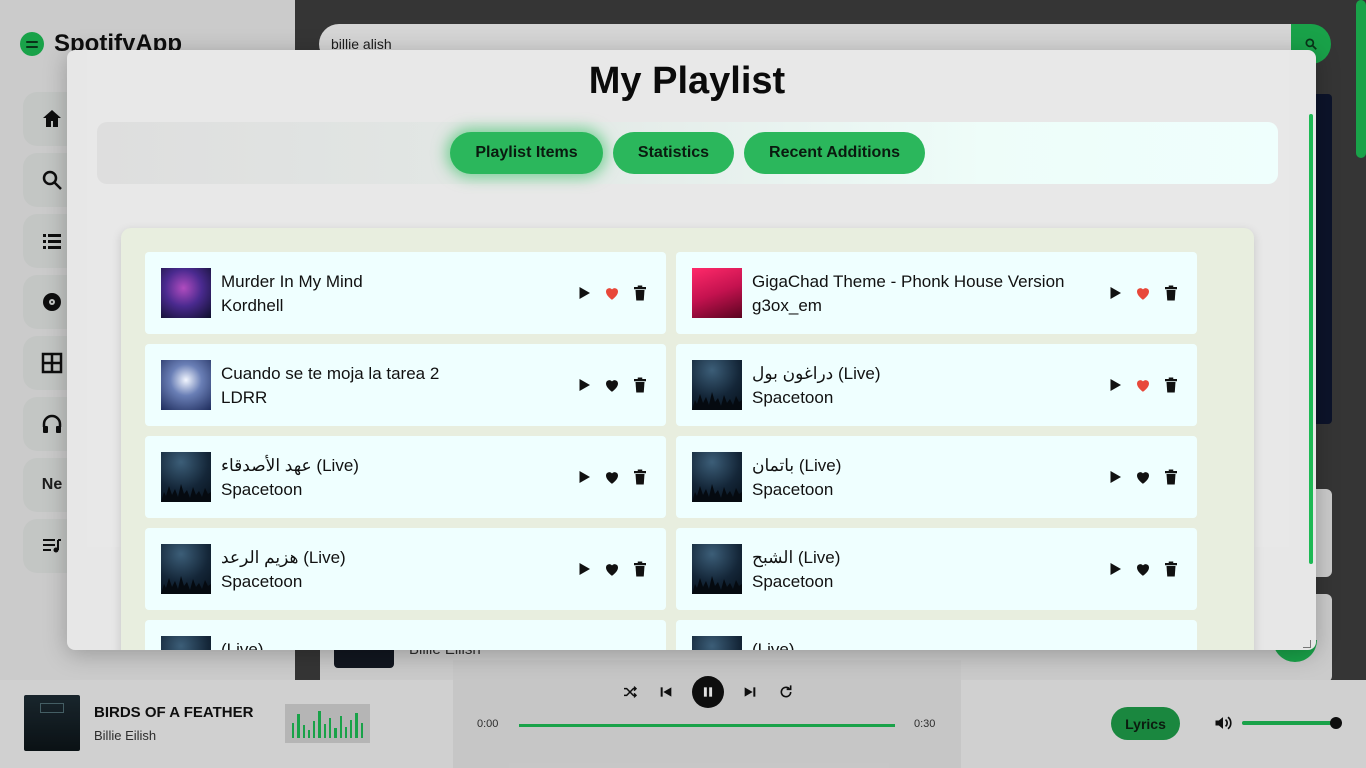  What do you see at coordinates (816, 373) in the screenshot?
I see `track-title: دراغون بول (Live)` at bounding box center [816, 373].